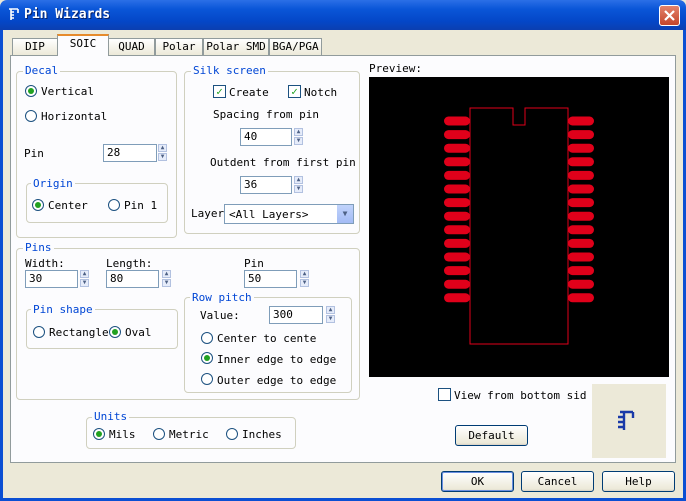  What do you see at coordinates (179, 46) in the screenshot?
I see `tab-polar: Polar` at bounding box center [179, 46].